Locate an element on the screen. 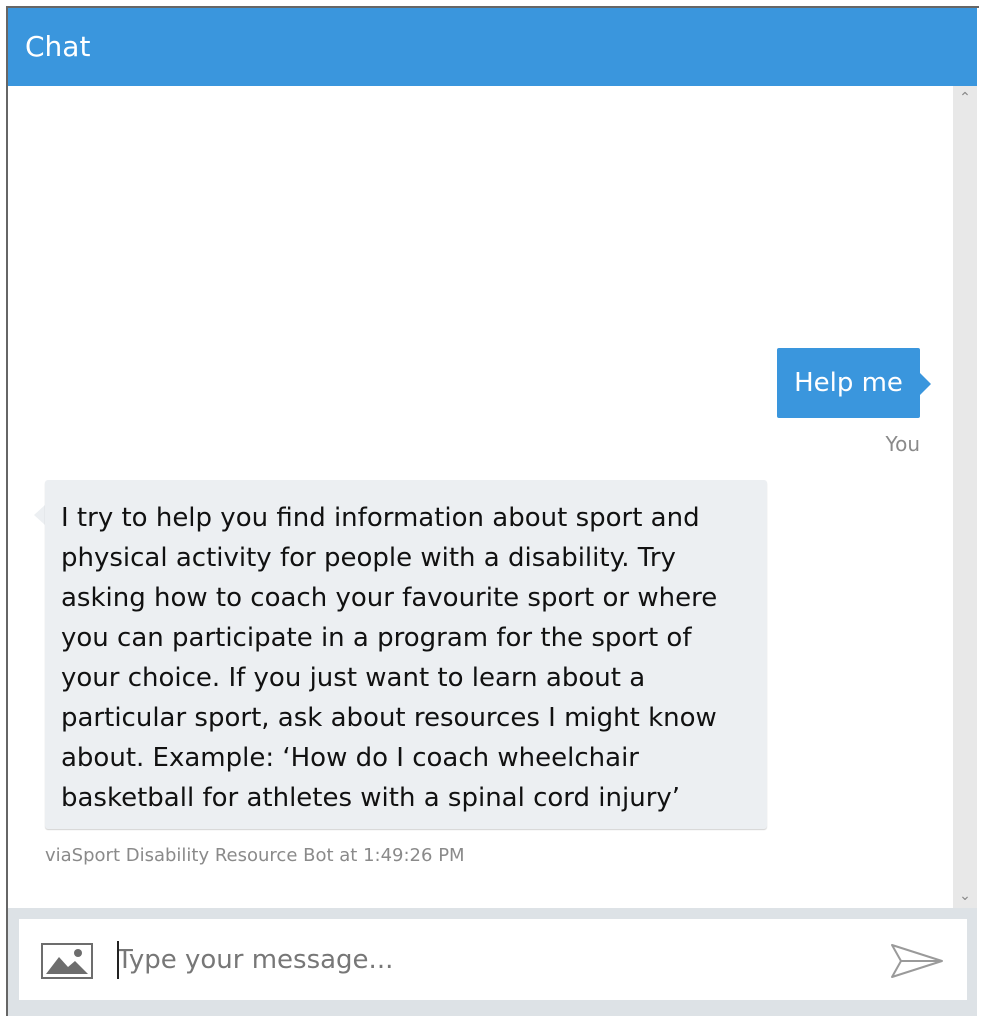  message-input is located at coordinates (497, 960).